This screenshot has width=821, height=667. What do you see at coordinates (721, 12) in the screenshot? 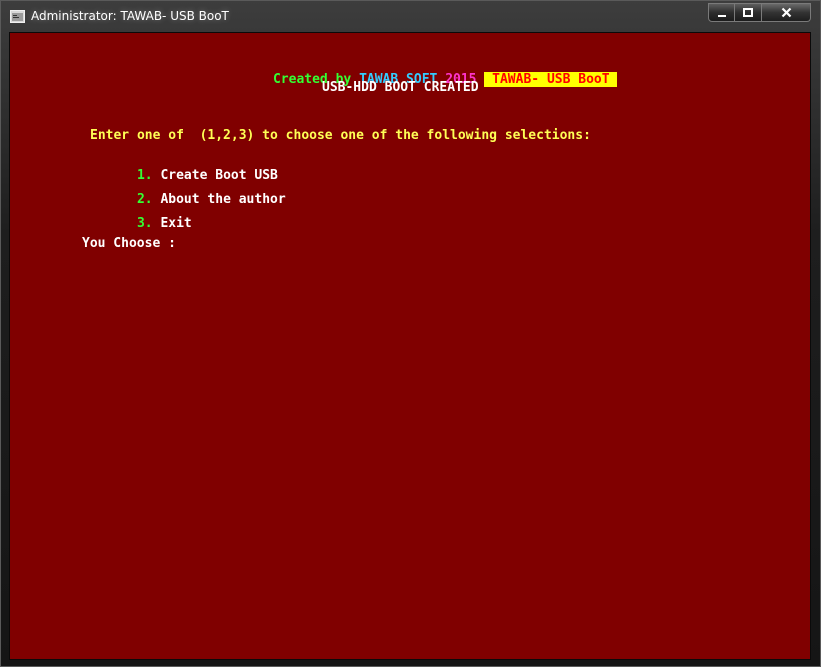
I see `minimize-button` at bounding box center [721, 12].